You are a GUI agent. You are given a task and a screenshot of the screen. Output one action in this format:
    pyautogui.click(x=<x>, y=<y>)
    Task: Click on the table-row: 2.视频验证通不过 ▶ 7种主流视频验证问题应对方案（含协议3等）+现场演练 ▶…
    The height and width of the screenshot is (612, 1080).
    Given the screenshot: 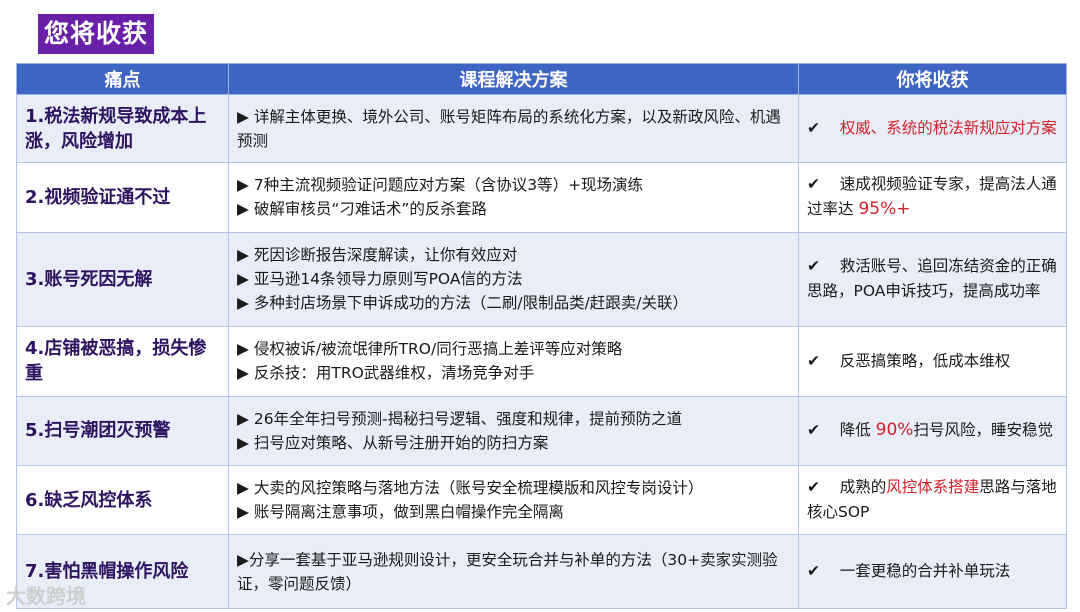 What is the action you would take?
    pyautogui.click(x=541, y=197)
    